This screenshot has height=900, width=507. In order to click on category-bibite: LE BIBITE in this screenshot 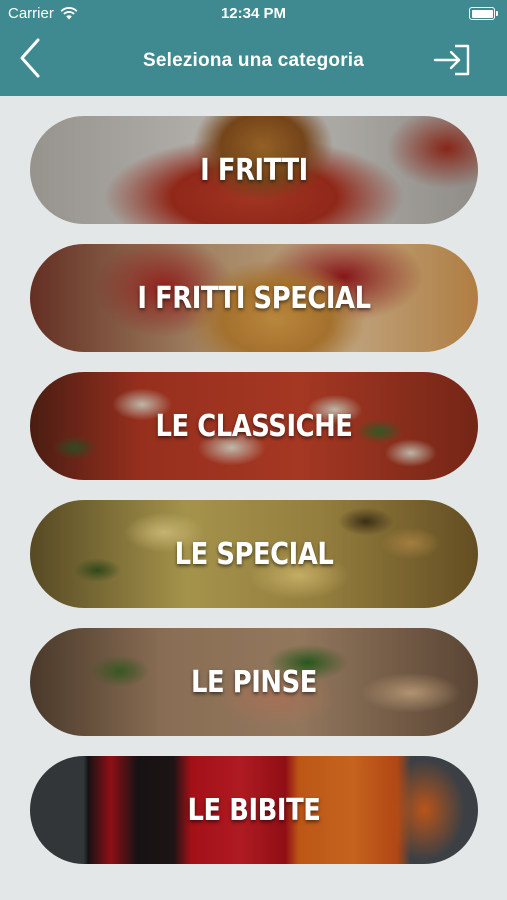, I will do `click(254, 810)`.